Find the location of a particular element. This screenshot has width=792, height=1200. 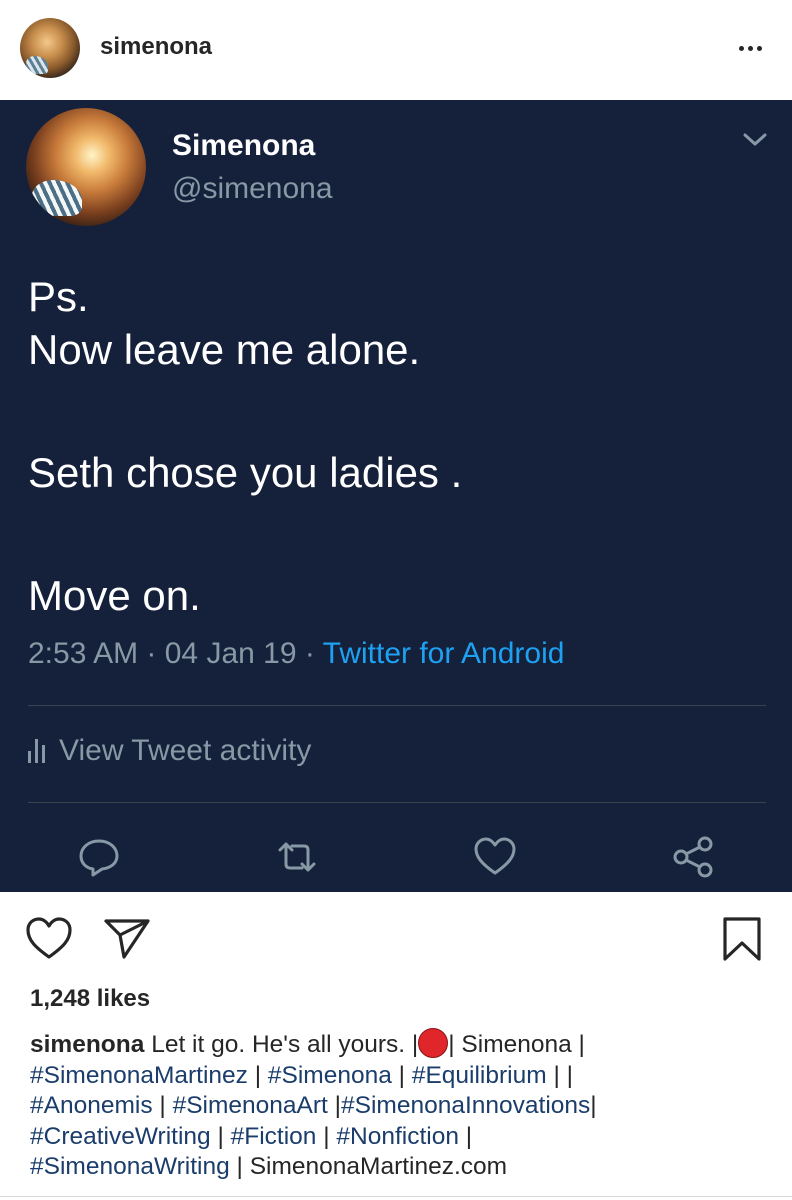

caption-text: Let it go. He's all yours. | is located at coordinates (285, 1044).